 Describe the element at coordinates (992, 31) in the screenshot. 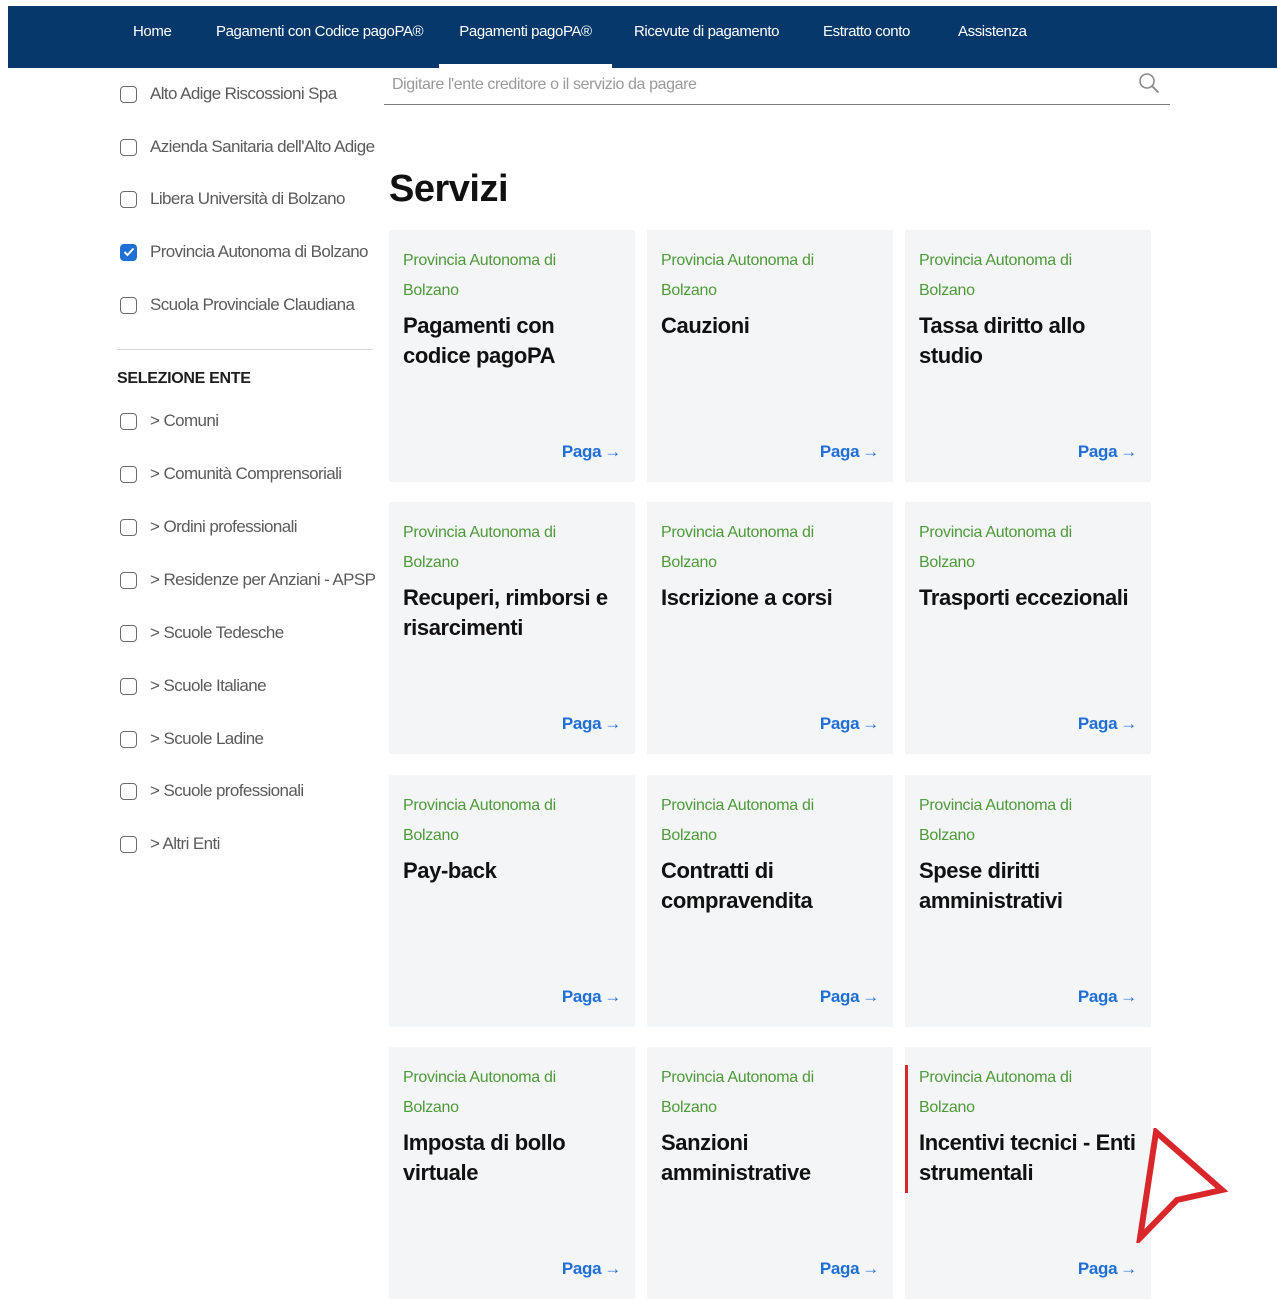

I see `nav-item-assistenza: Assistenza` at that location.